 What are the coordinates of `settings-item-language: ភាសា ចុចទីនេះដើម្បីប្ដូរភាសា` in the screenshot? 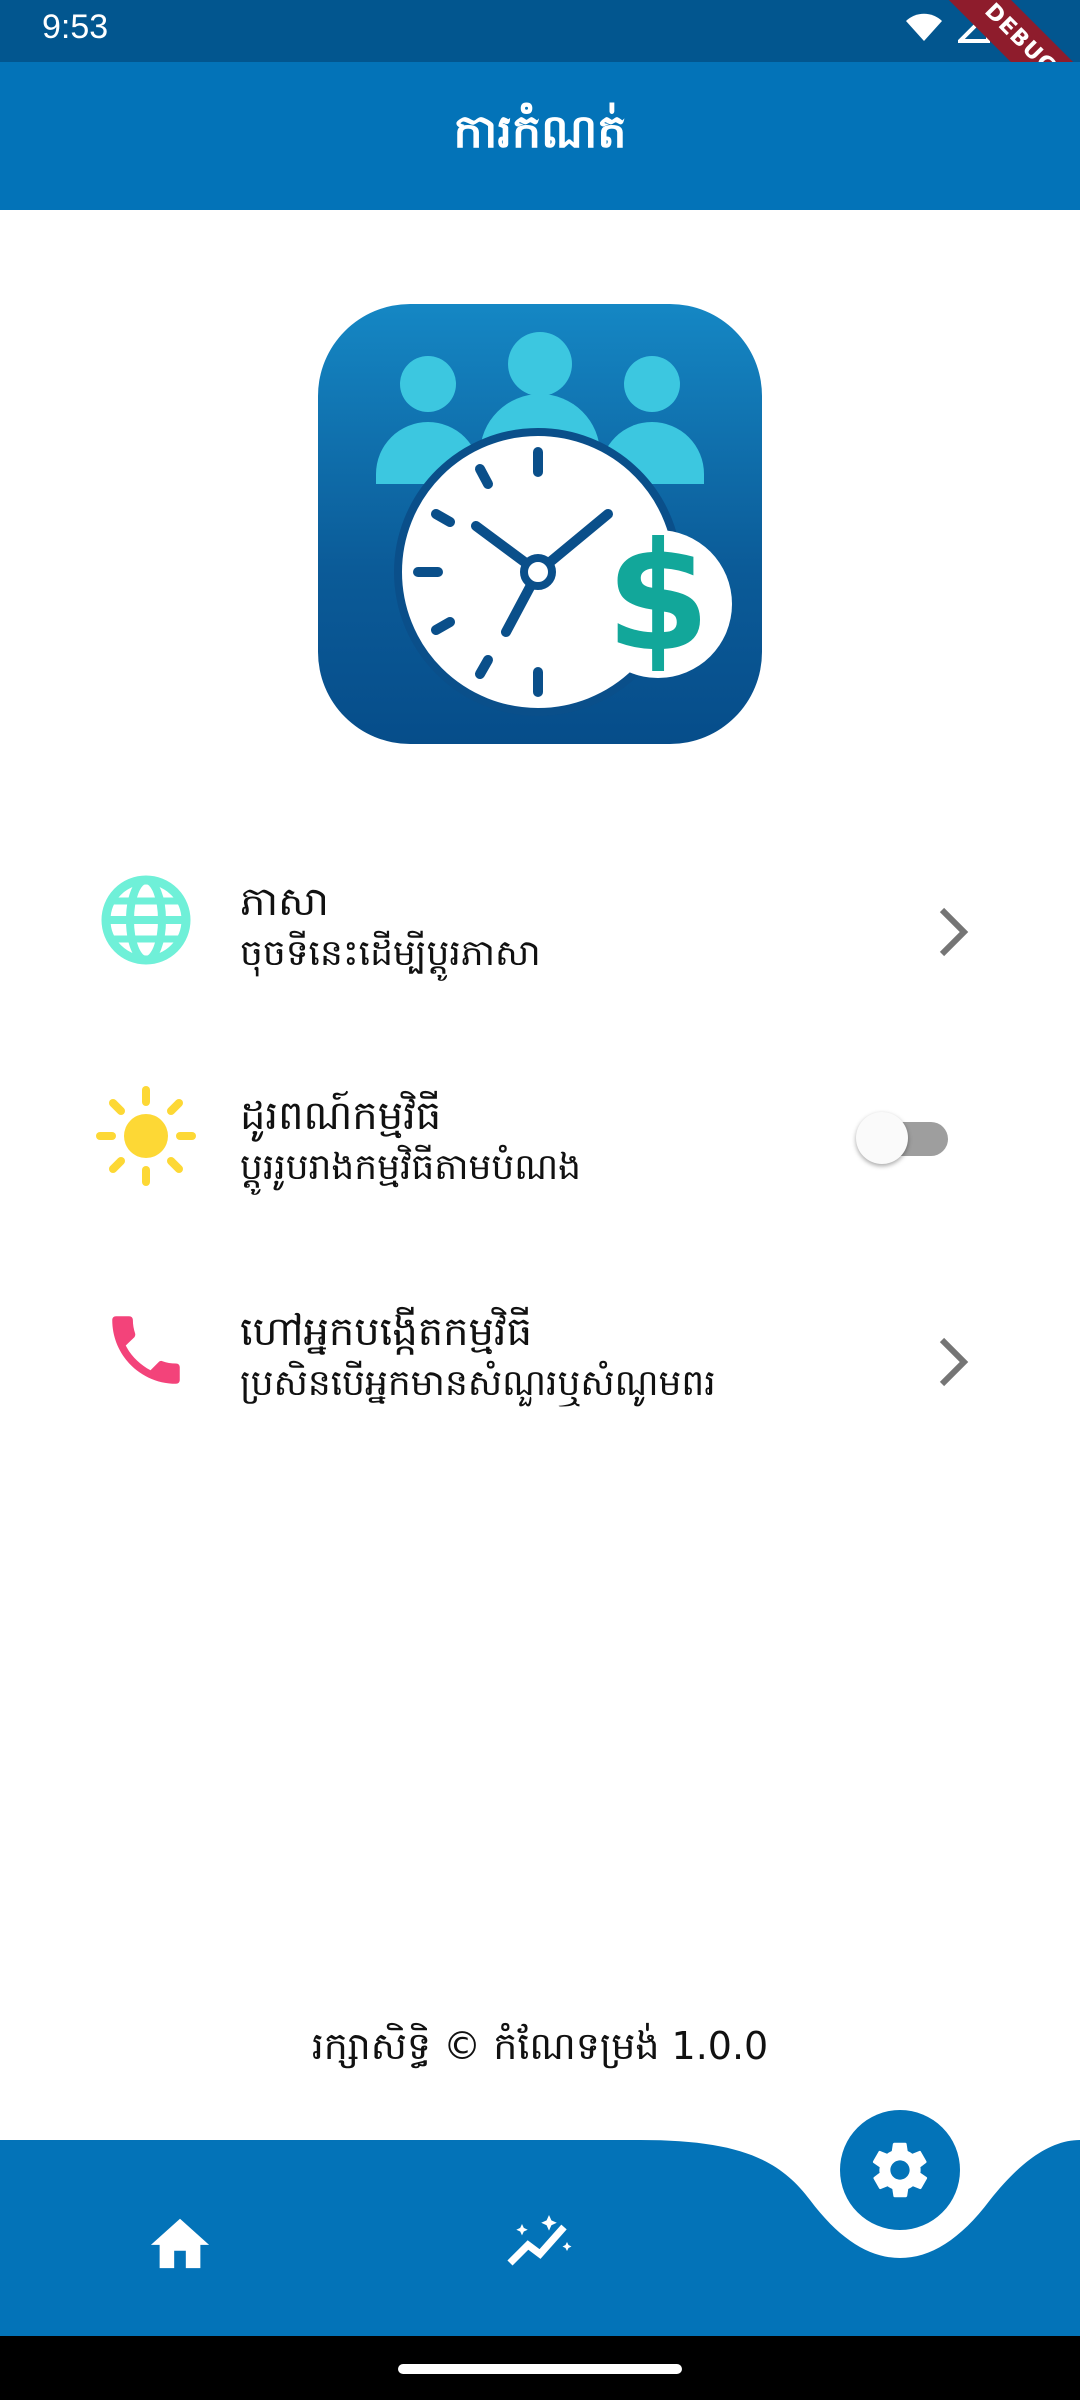 It's located at (540, 920).